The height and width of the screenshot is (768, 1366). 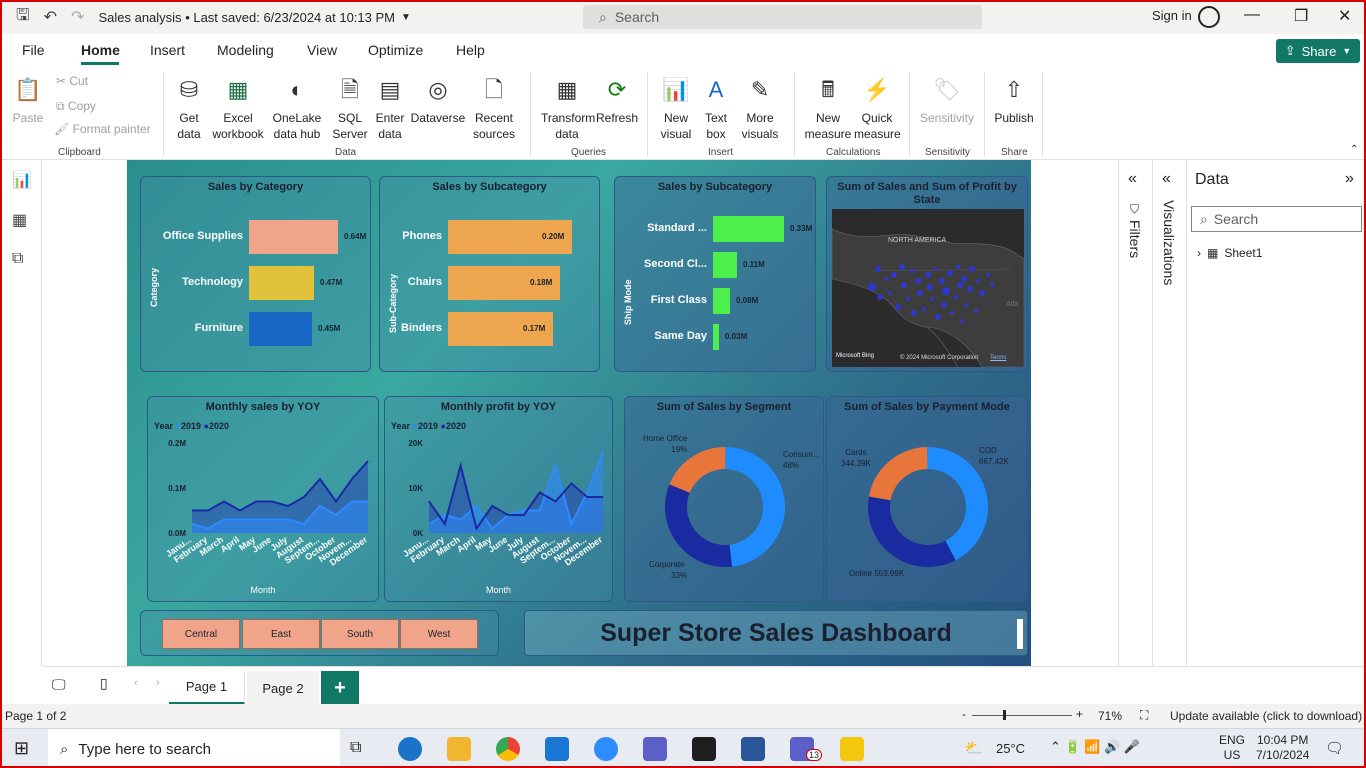 What do you see at coordinates (19, 220) in the screenshot?
I see `table-view-icon: ▦` at bounding box center [19, 220].